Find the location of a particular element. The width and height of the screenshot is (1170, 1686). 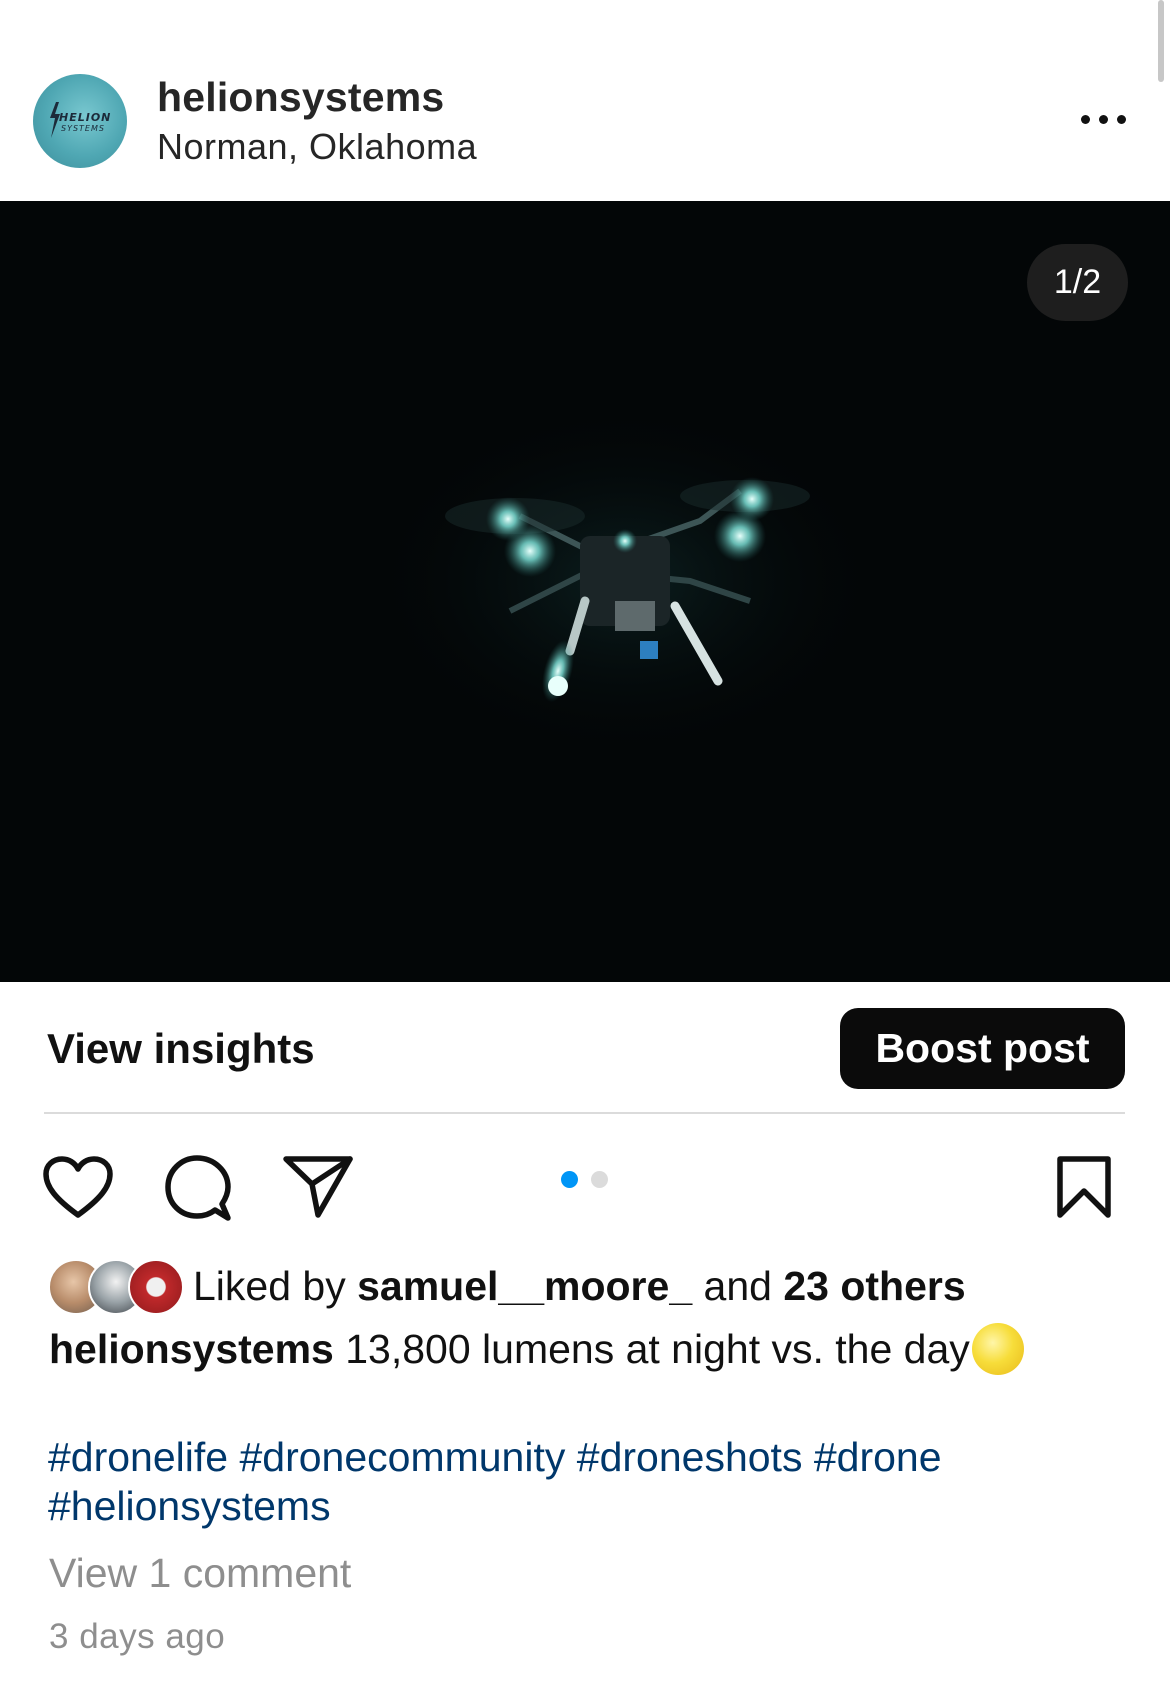

profile-avatar: HELION SYSTEMS is located at coordinates (80, 121).